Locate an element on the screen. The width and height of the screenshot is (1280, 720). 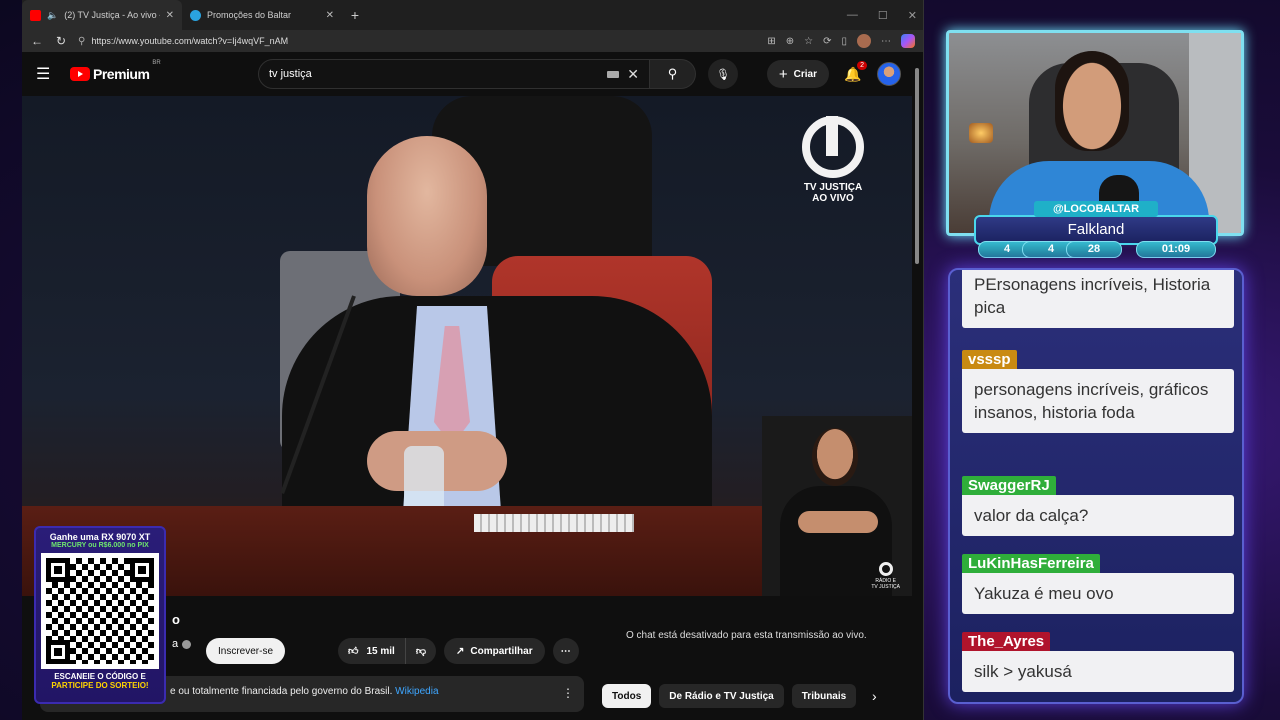
like-dislike-group: 👍︎ 15 mil 👎︎ is located at coordinates (387, 651).